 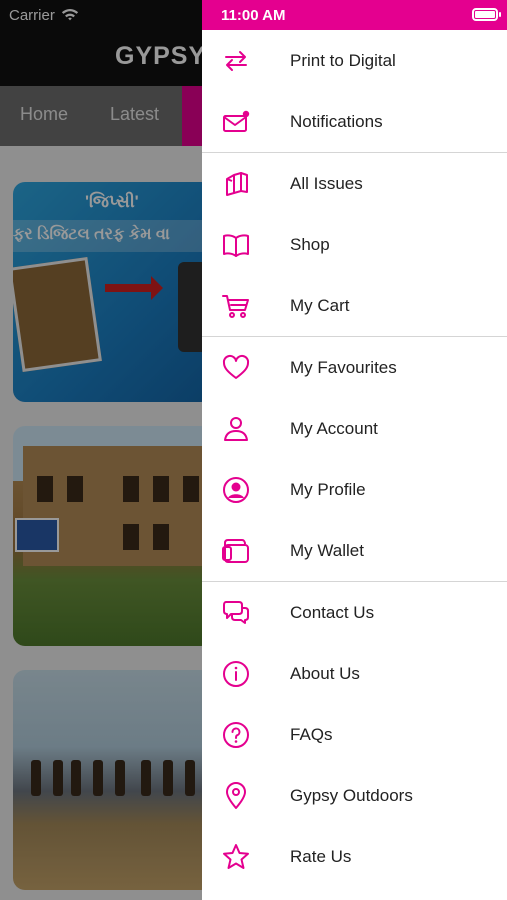 What do you see at coordinates (328, 489) in the screenshot?
I see `menu-item-label: My Profile` at bounding box center [328, 489].